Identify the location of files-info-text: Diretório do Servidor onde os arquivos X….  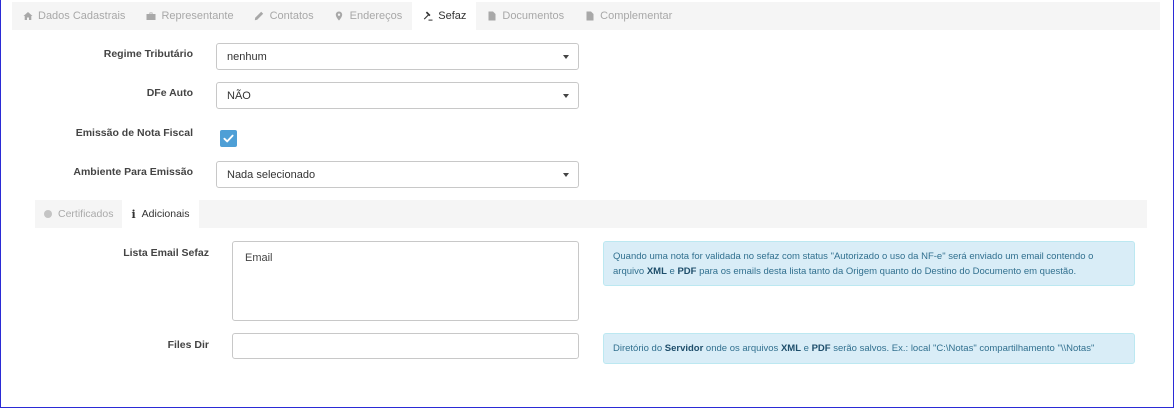
(854, 348).